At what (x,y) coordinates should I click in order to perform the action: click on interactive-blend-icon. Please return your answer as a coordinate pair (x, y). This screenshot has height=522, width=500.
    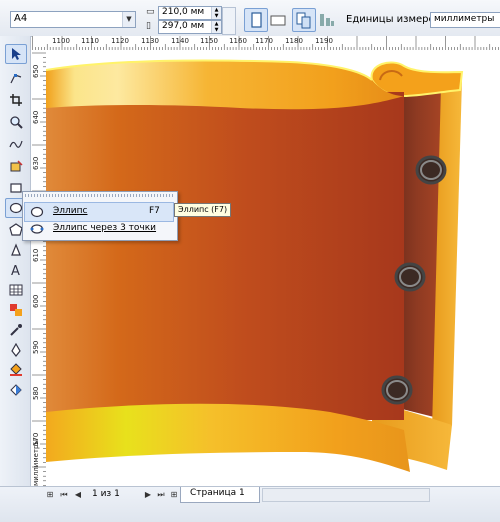
    Looking at the image, I should click on (16, 310).